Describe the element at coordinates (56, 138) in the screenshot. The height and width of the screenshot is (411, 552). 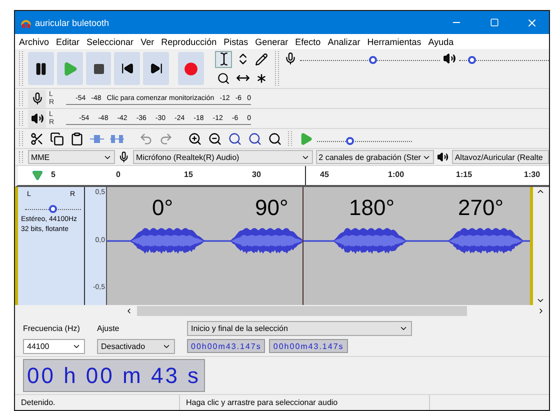
I see `copy-icon` at that location.